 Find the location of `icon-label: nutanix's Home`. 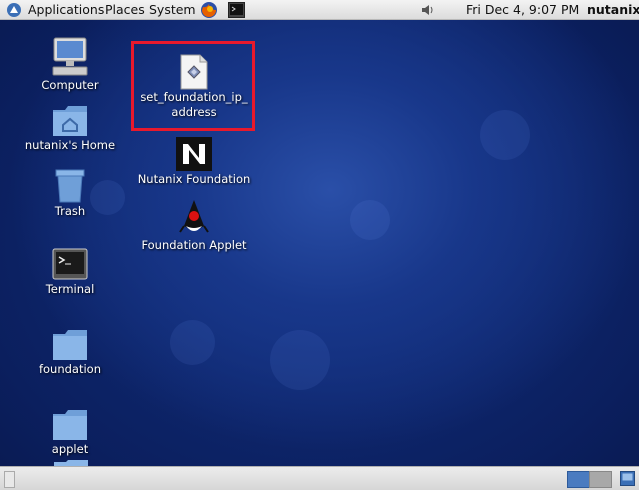

icon-label: nutanix's Home is located at coordinates (70, 145).